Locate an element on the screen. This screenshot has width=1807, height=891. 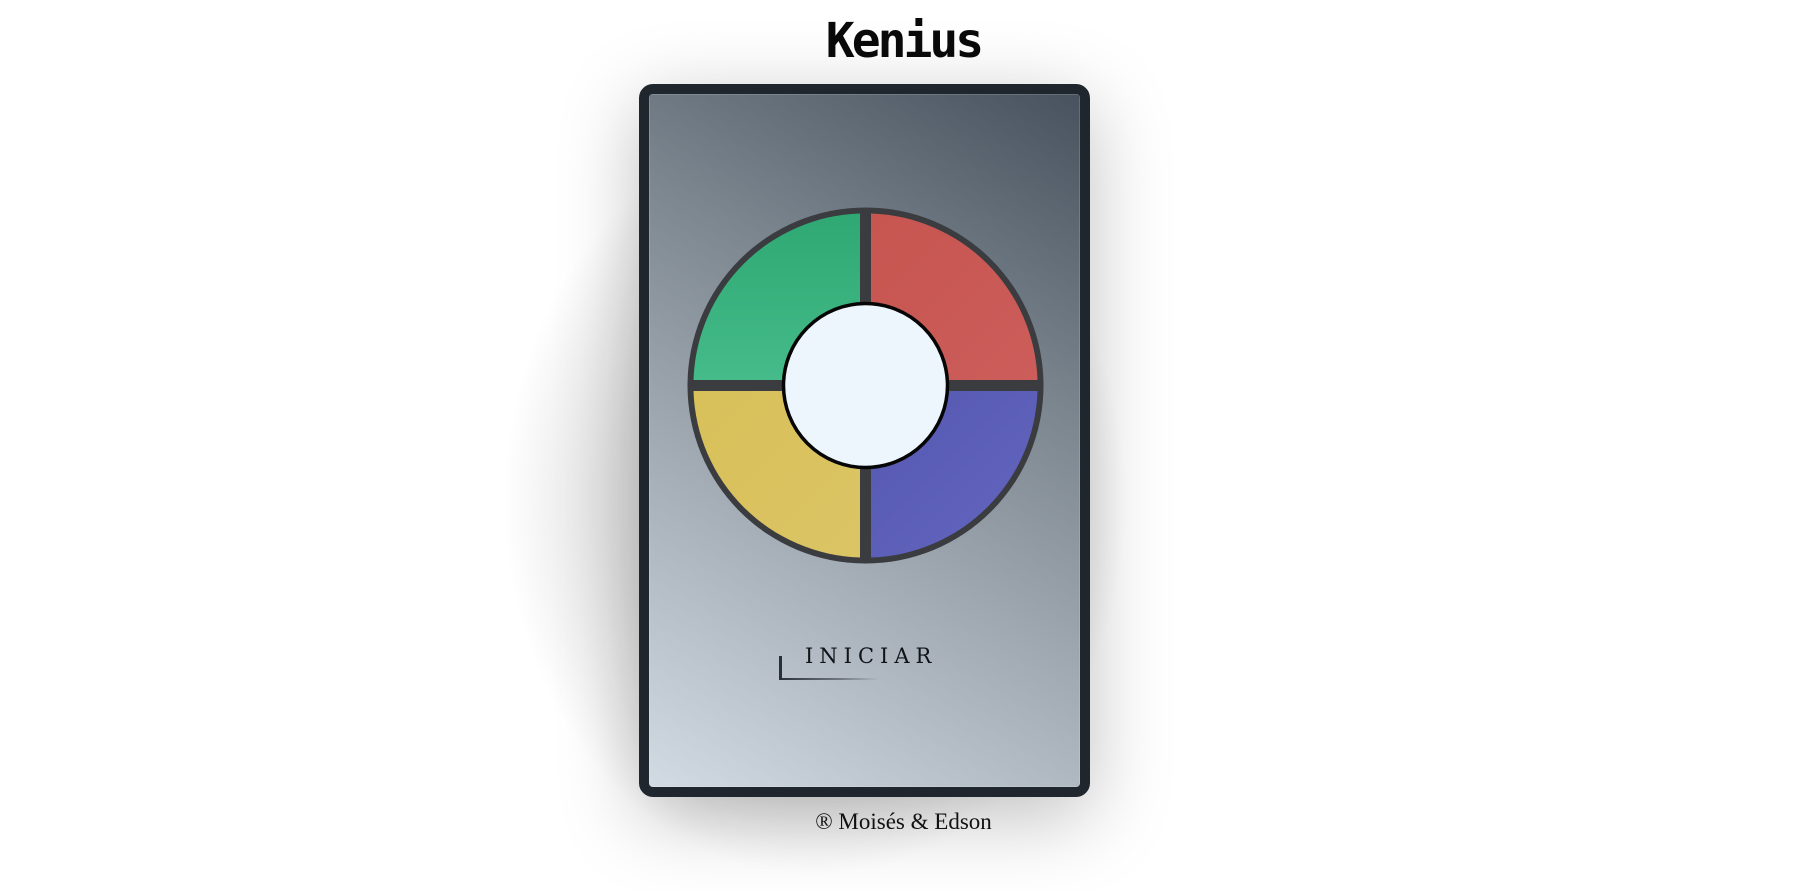
start-underline-vertical is located at coordinates (780, 668).